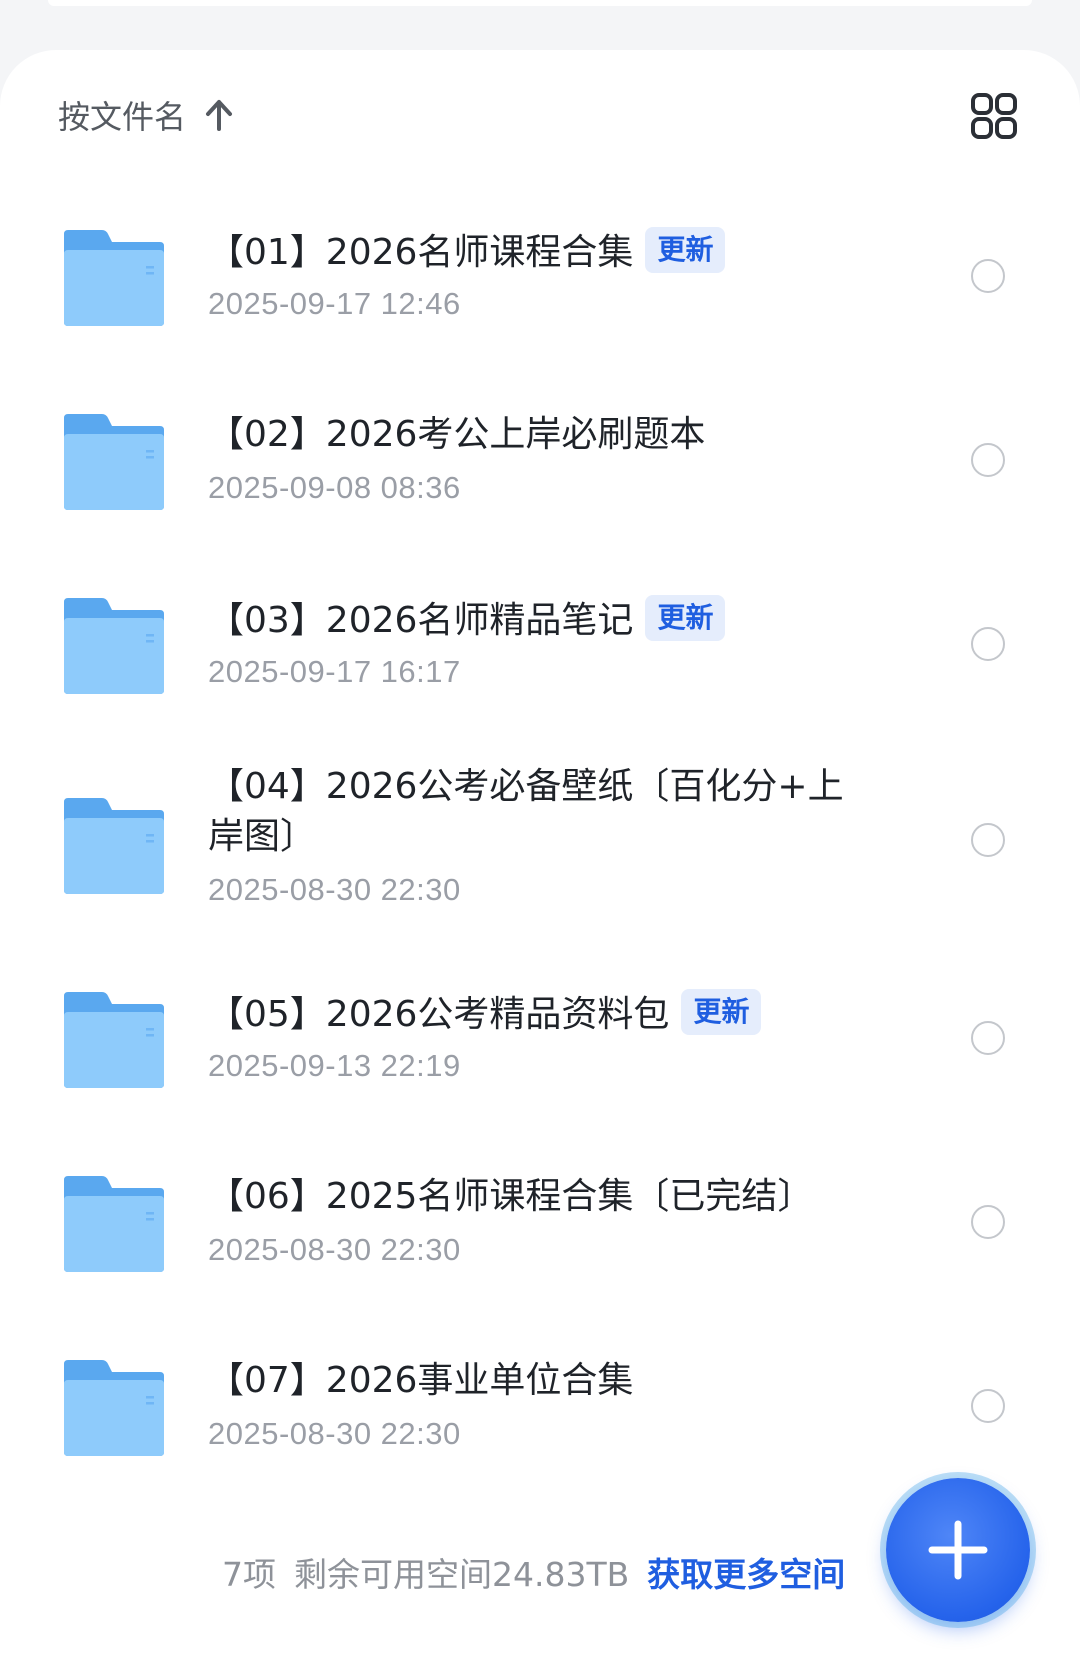 This screenshot has width=1080, height=1668. I want to click on top-card-edge, so click(540, 3).